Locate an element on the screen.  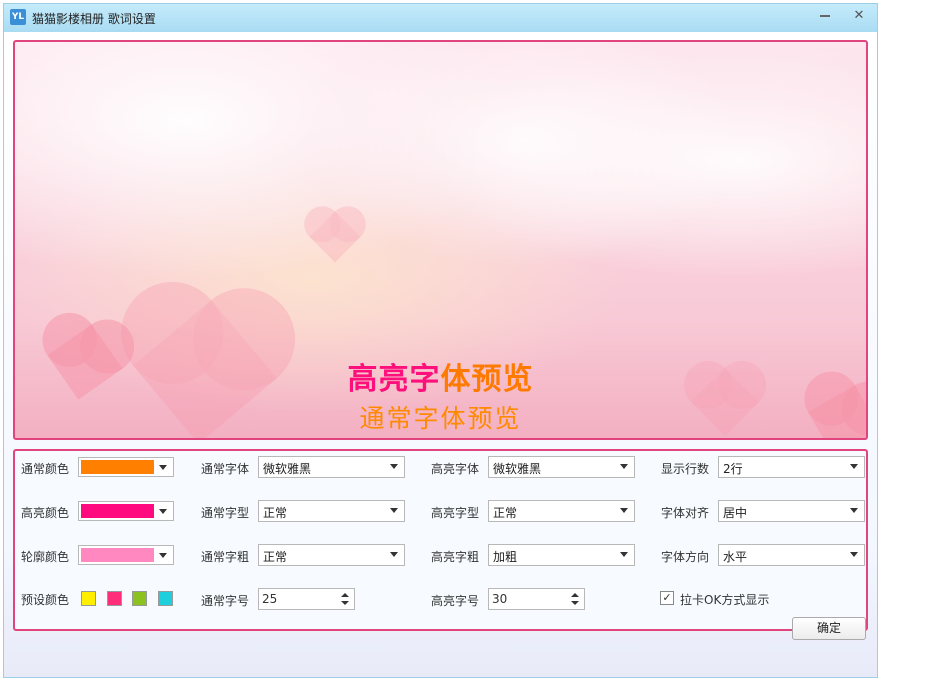
outline-color-swatch is located at coordinates (117, 555).